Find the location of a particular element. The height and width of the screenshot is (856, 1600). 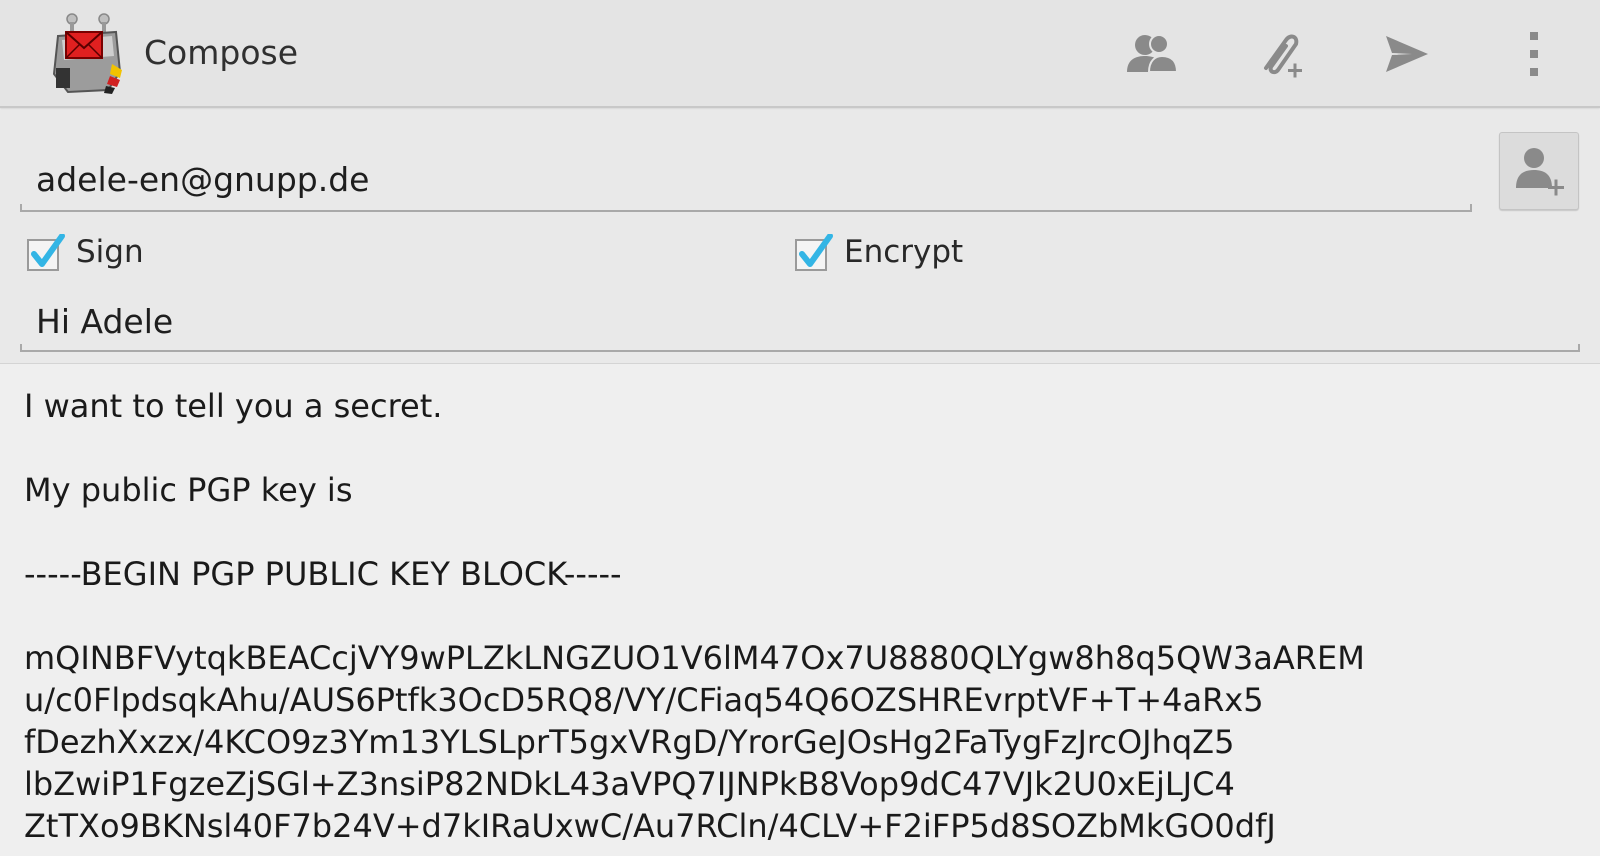

to-field-value: adele-en@gnupp.de is located at coordinates (203, 179).